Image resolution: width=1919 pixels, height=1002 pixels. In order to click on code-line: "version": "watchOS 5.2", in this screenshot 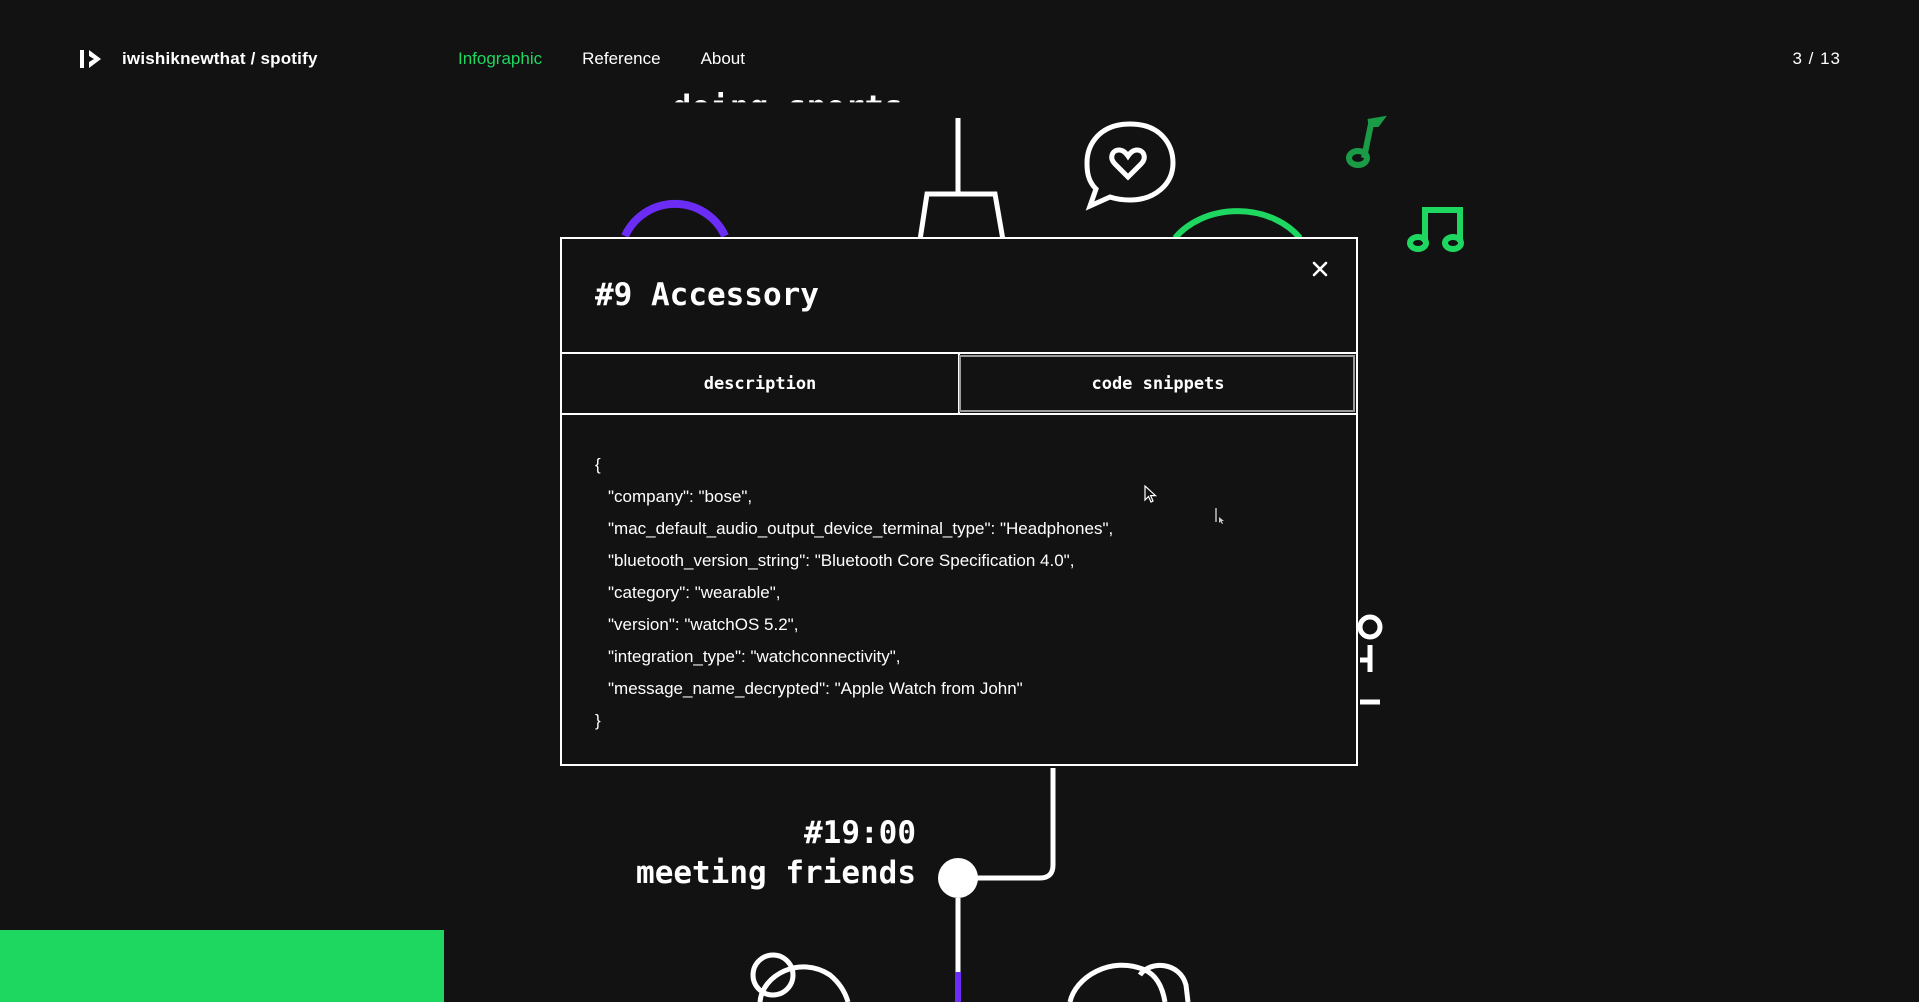, I will do `click(703, 624)`.